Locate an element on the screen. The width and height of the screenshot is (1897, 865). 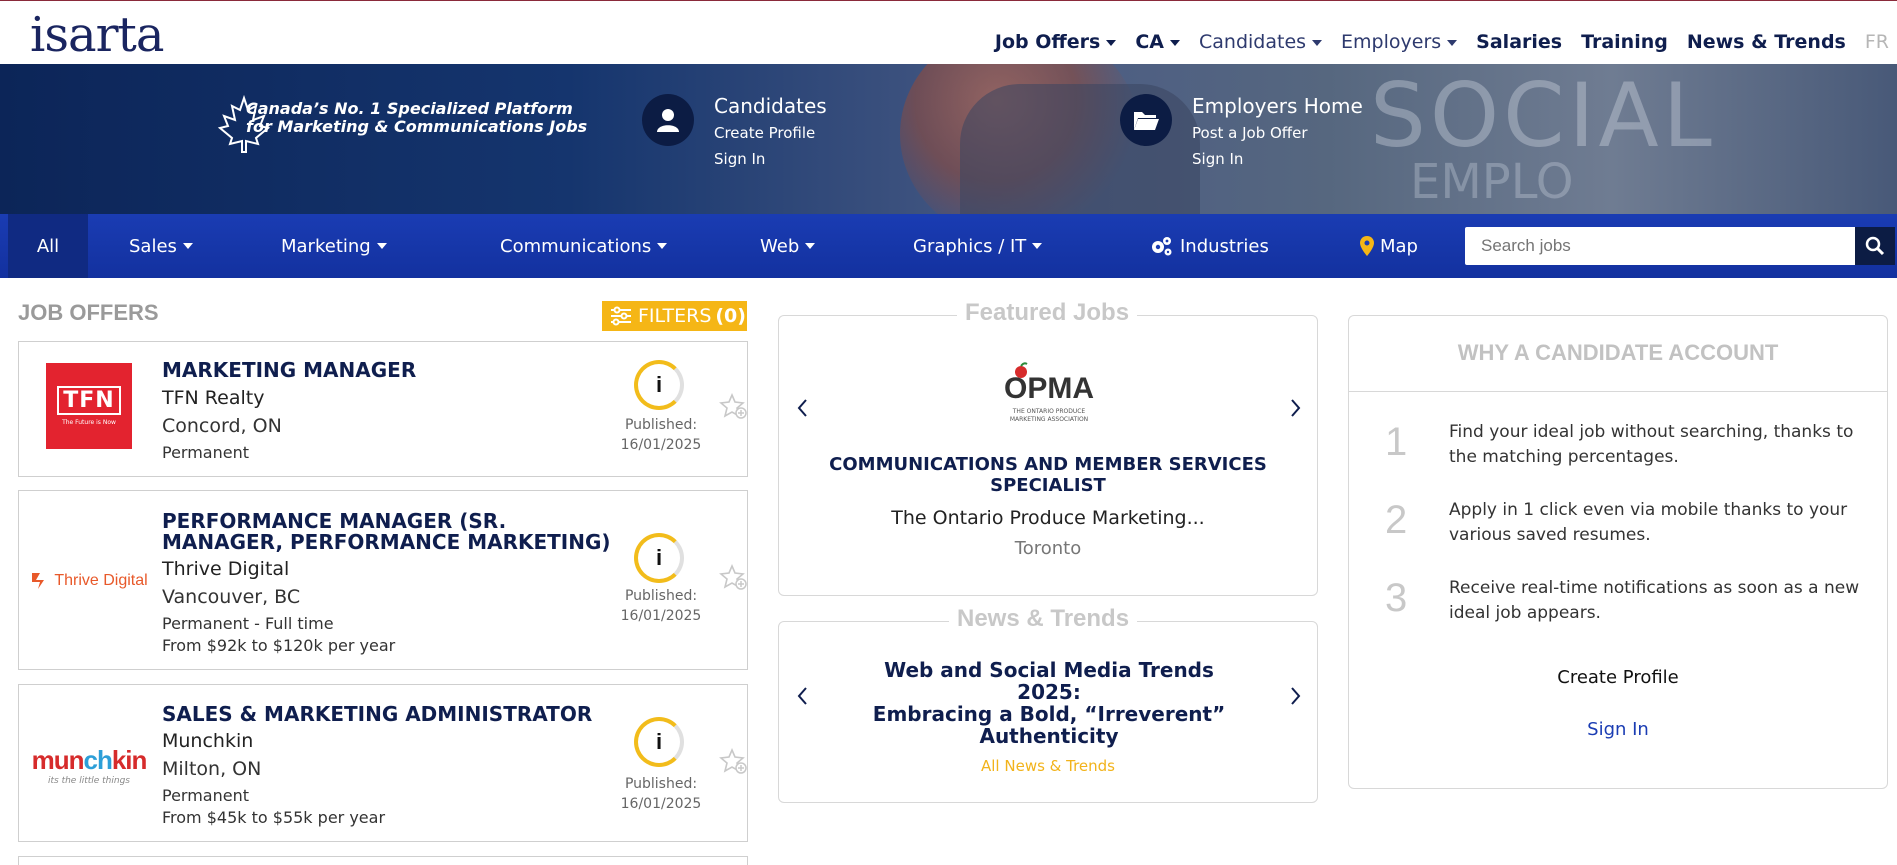
job-location: Milton, ON is located at coordinates (212, 769).